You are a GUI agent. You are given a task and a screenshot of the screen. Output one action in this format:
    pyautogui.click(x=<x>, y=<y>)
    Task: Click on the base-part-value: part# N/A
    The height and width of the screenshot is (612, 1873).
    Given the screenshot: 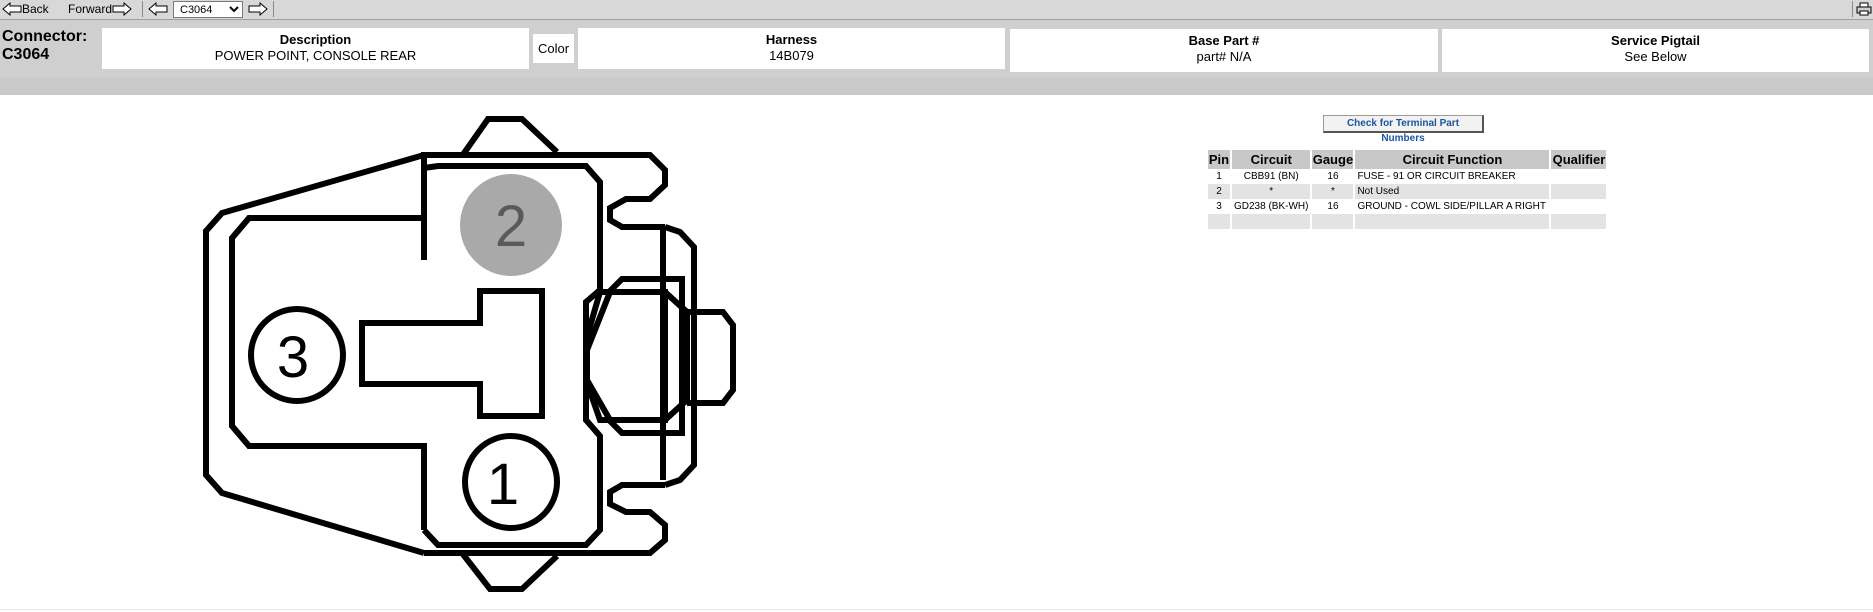 What is the action you would take?
    pyautogui.click(x=1224, y=56)
    